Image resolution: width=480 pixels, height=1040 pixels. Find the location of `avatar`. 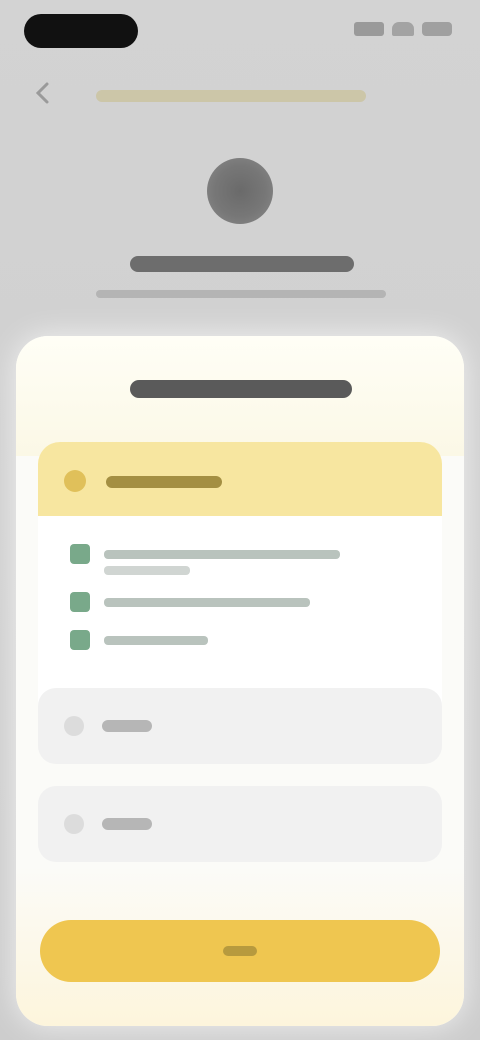

avatar is located at coordinates (240, 191).